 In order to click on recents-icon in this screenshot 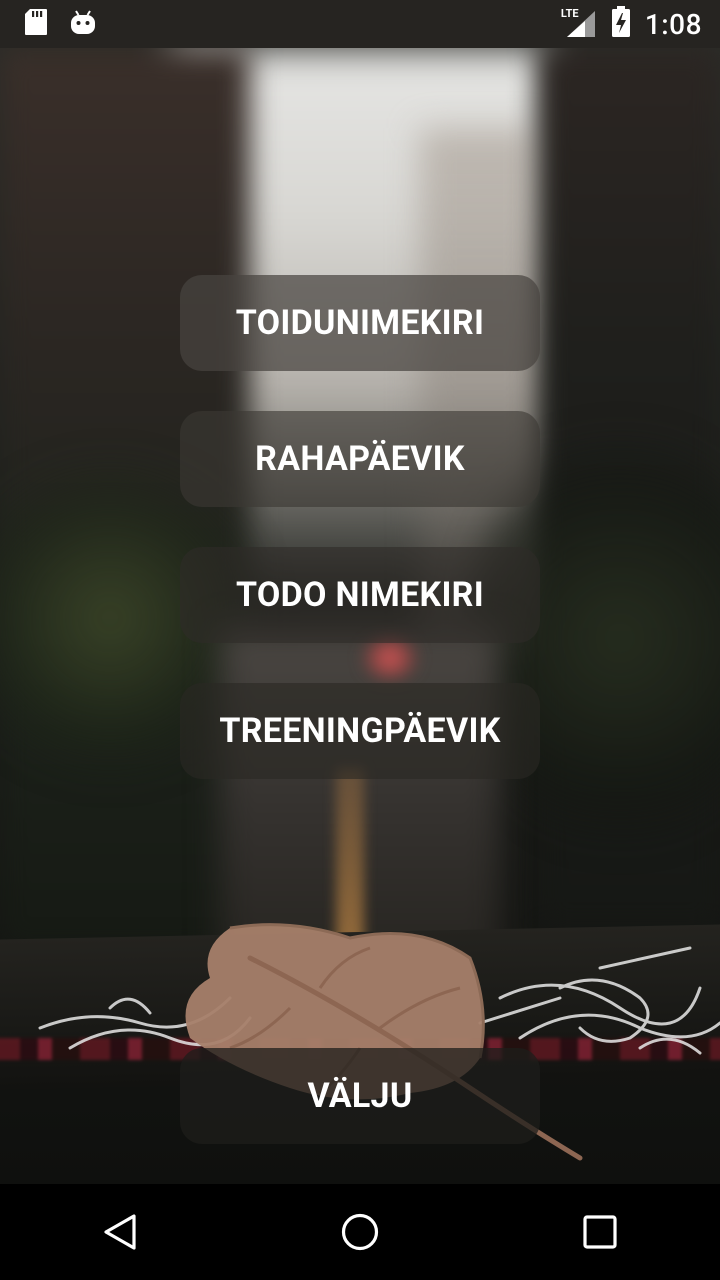, I will do `click(600, 1232)`.